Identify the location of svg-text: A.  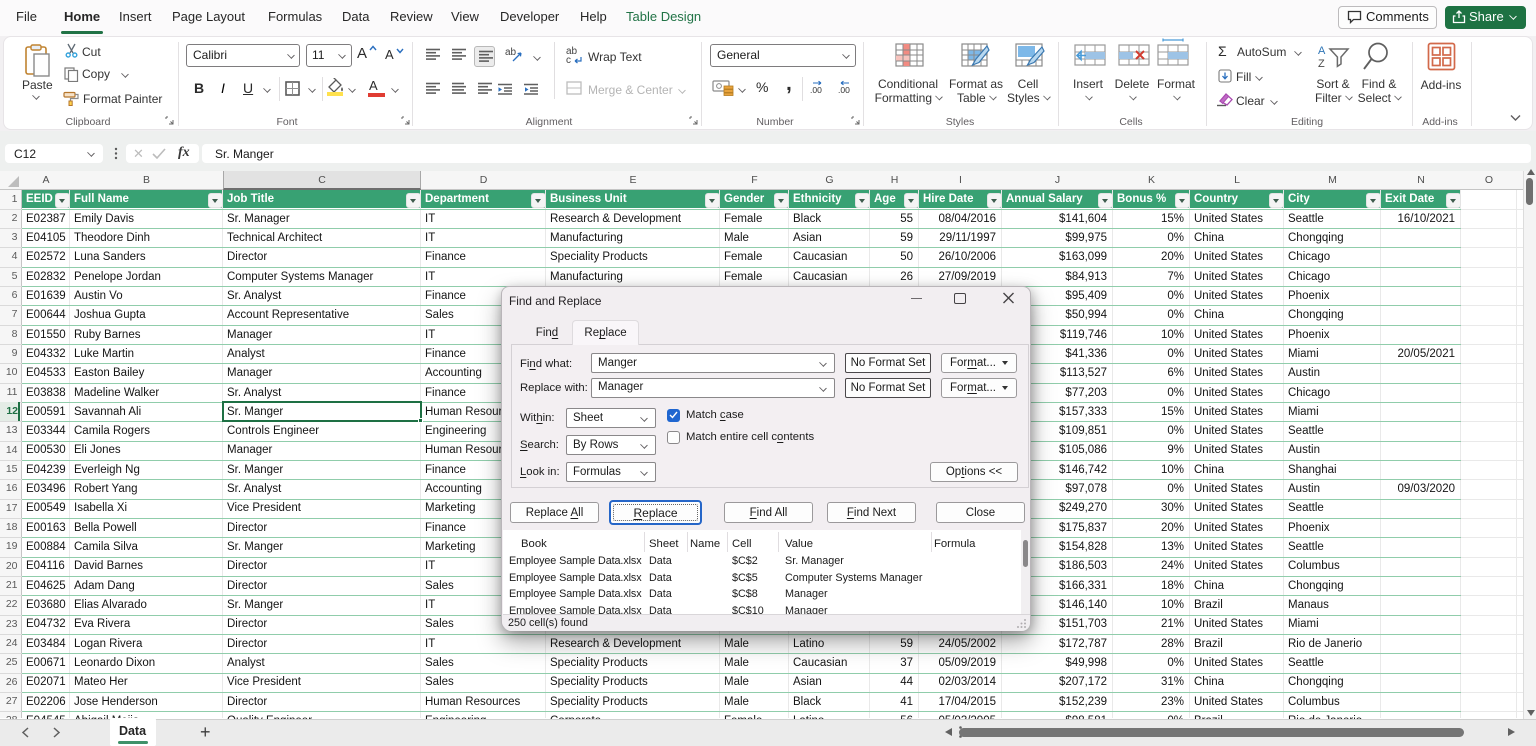
(1322, 51).